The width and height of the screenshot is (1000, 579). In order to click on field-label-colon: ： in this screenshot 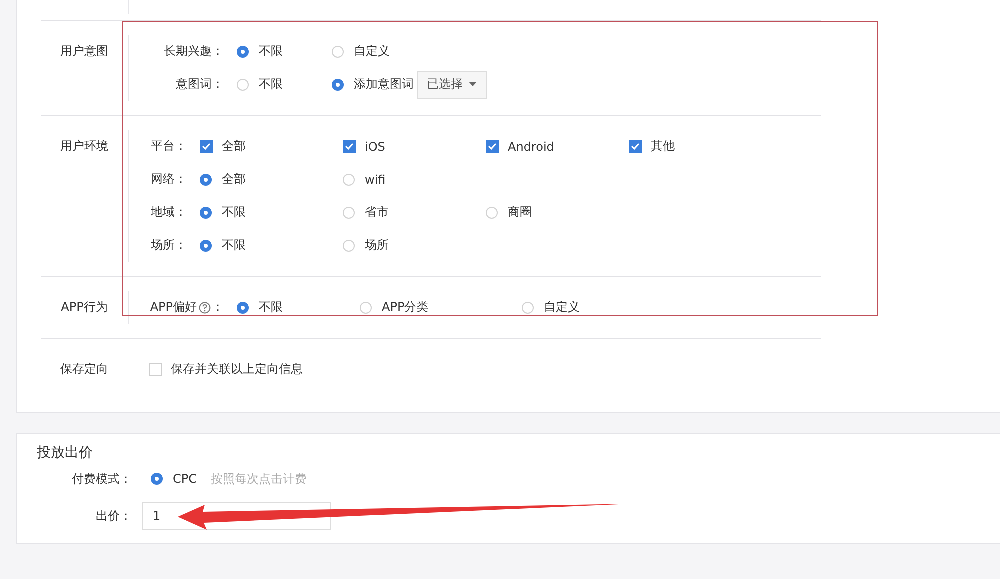, I will do `click(218, 307)`.